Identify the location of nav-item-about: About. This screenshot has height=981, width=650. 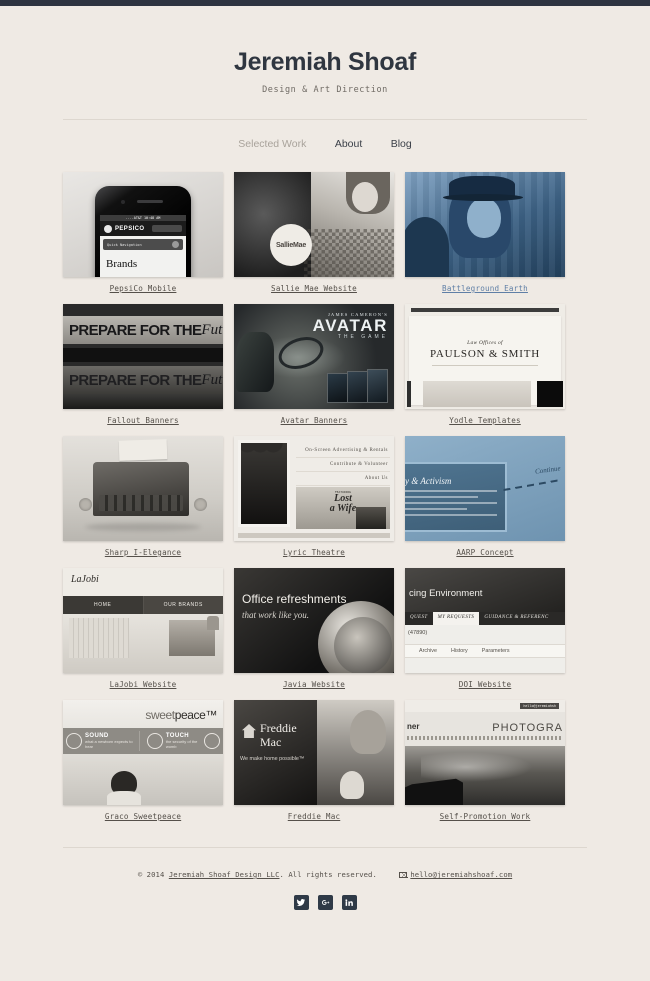
(348, 144).